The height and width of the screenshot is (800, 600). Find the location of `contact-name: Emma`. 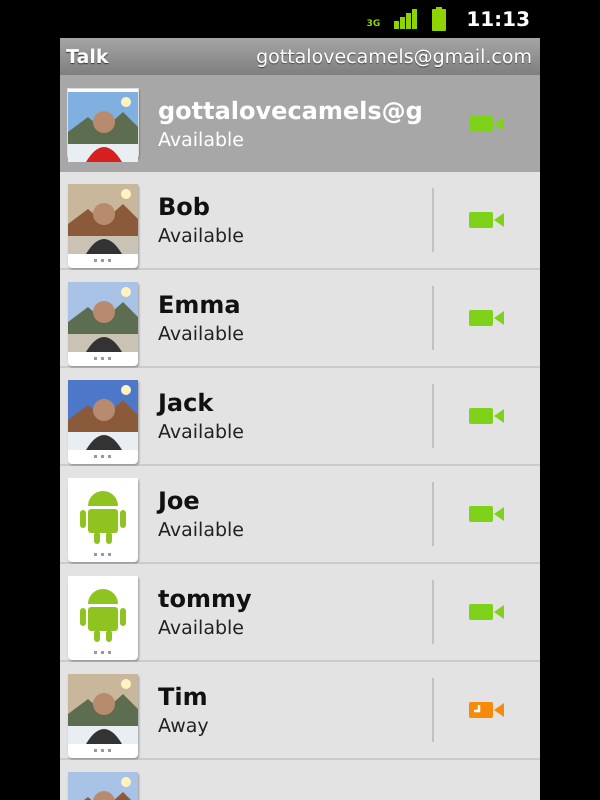

contact-name: Emma is located at coordinates (200, 305).